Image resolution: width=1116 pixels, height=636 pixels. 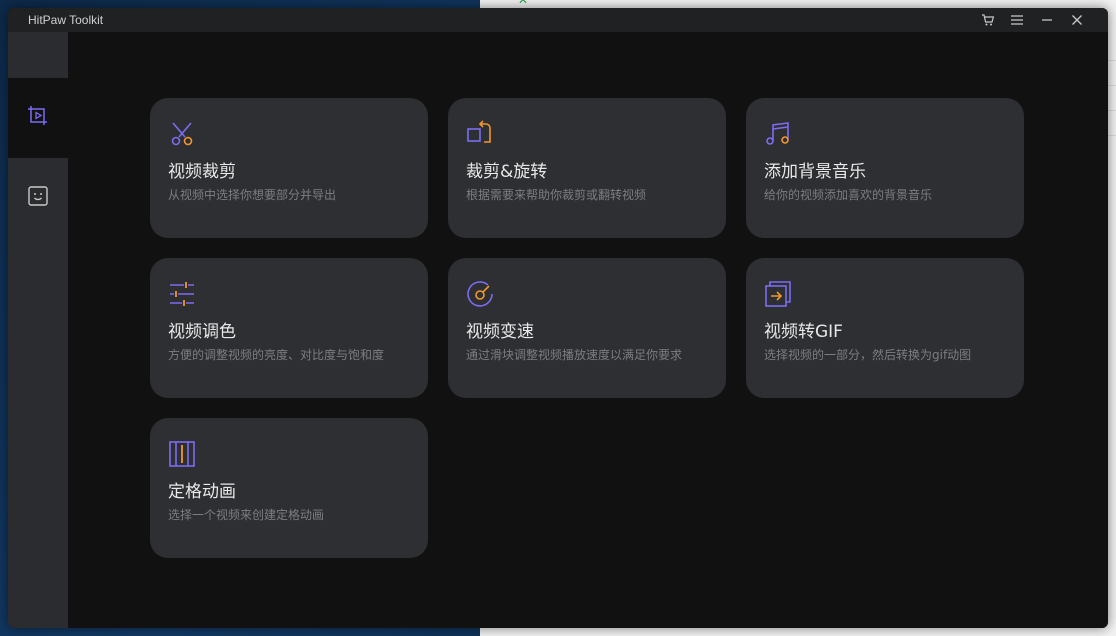 What do you see at coordinates (556, 195) in the screenshot?
I see `card-description: 根据需要来帮助你裁剪或翻转视频` at bounding box center [556, 195].